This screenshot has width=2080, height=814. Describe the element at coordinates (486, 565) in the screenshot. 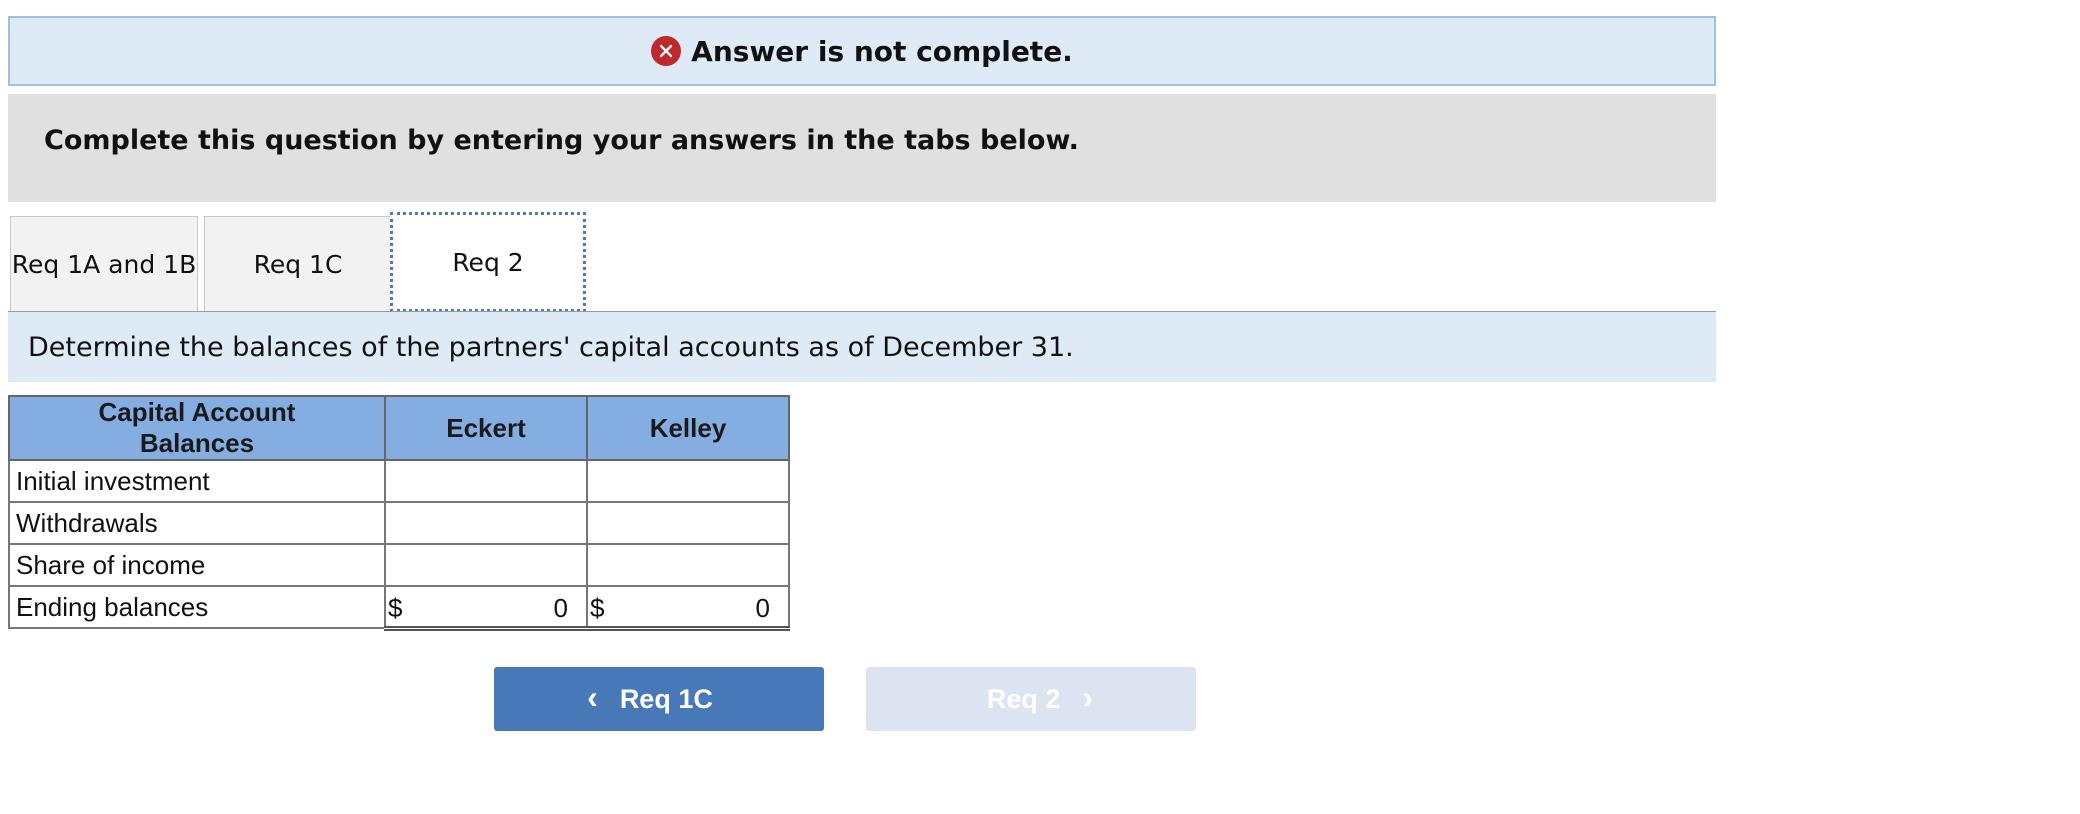

I see `eckert-share-of-income-input` at that location.